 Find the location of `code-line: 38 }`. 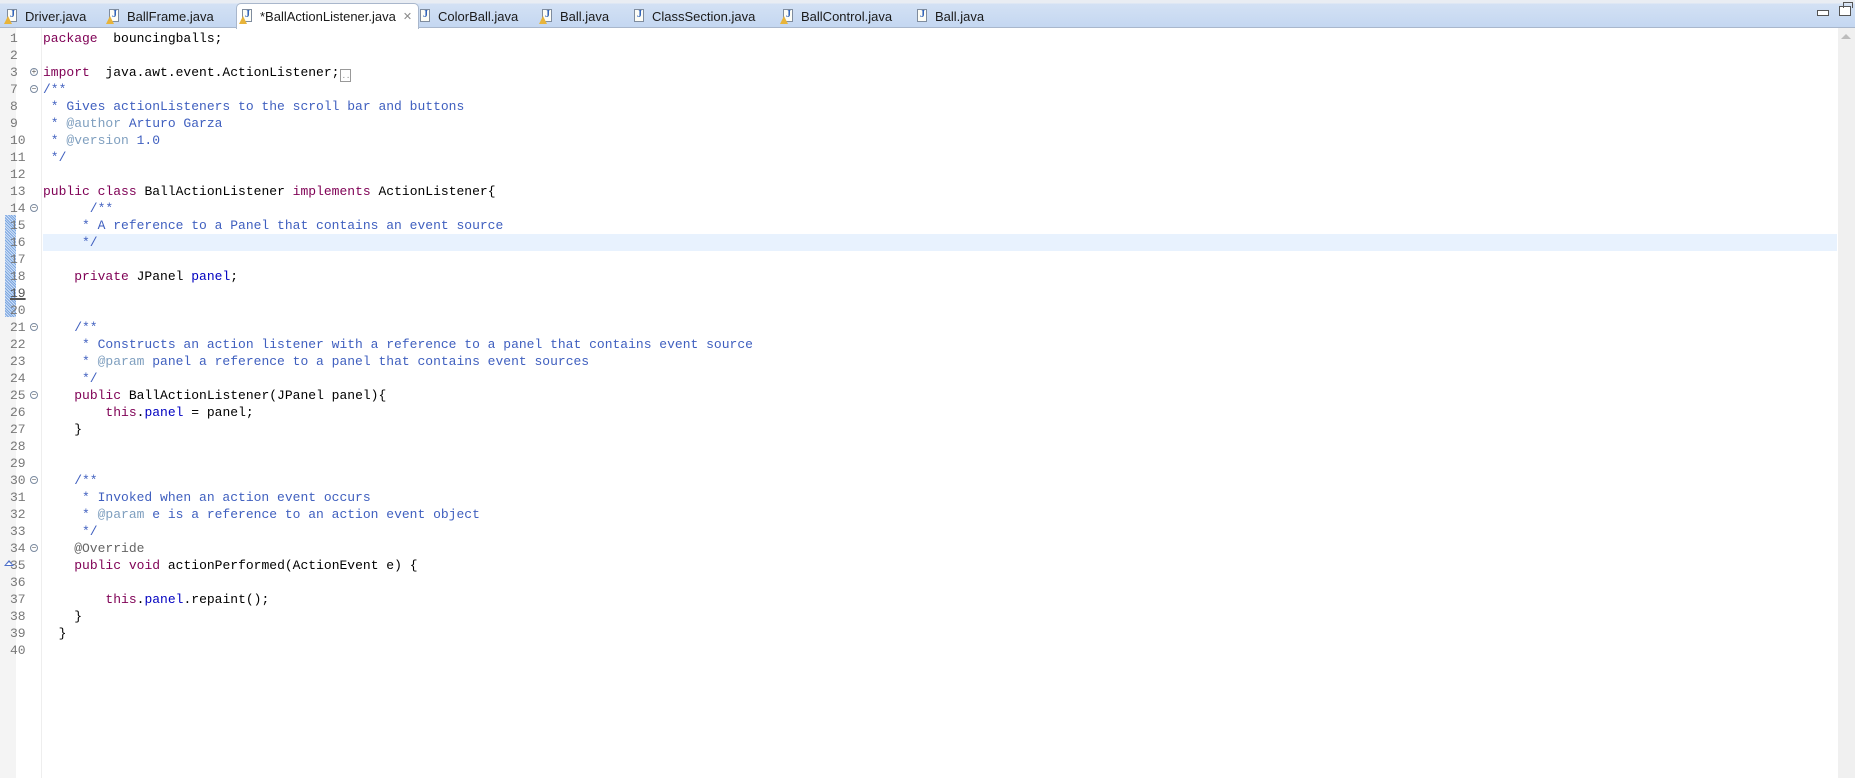

code-line: 38 } is located at coordinates (915, 616).